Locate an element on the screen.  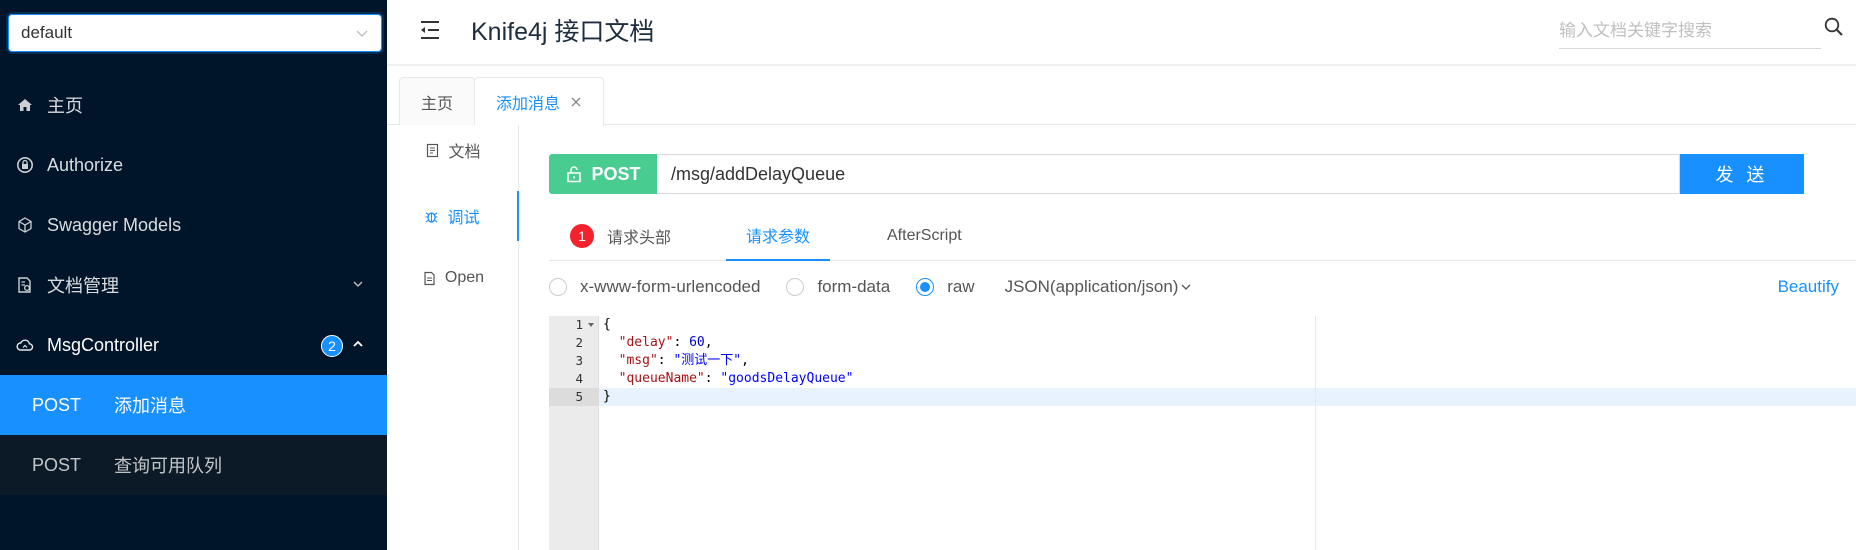
sidebar-item-doc-manage: 文档管理 is located at coordinates (193, 285).